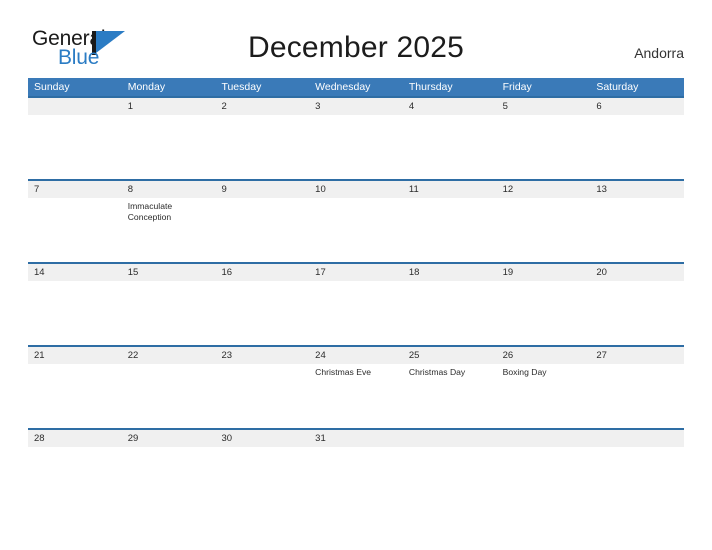 Image resolution: width=712 pixels, height=550 pixels. I want to click on day-event: Immaculate Conception, so click(150, 211).